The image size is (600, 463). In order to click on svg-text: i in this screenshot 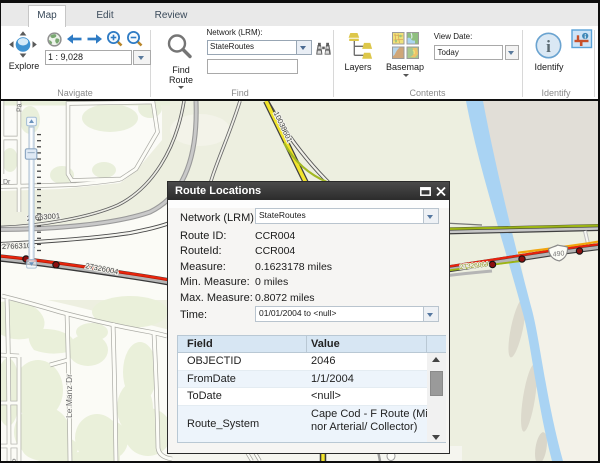, I will do `click(548, 46)`.